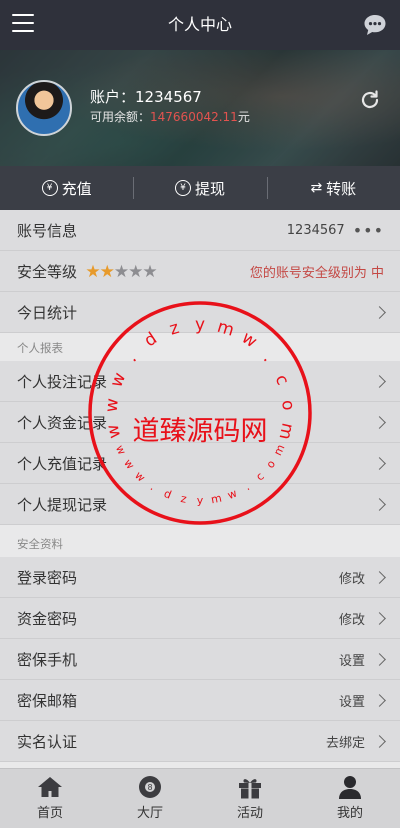 This screenshot has width=400, height=828. Describe the element at coordinates (200, 700) in the screenshot. I see `row-security-email: 密保邮箱 设置` at that location.